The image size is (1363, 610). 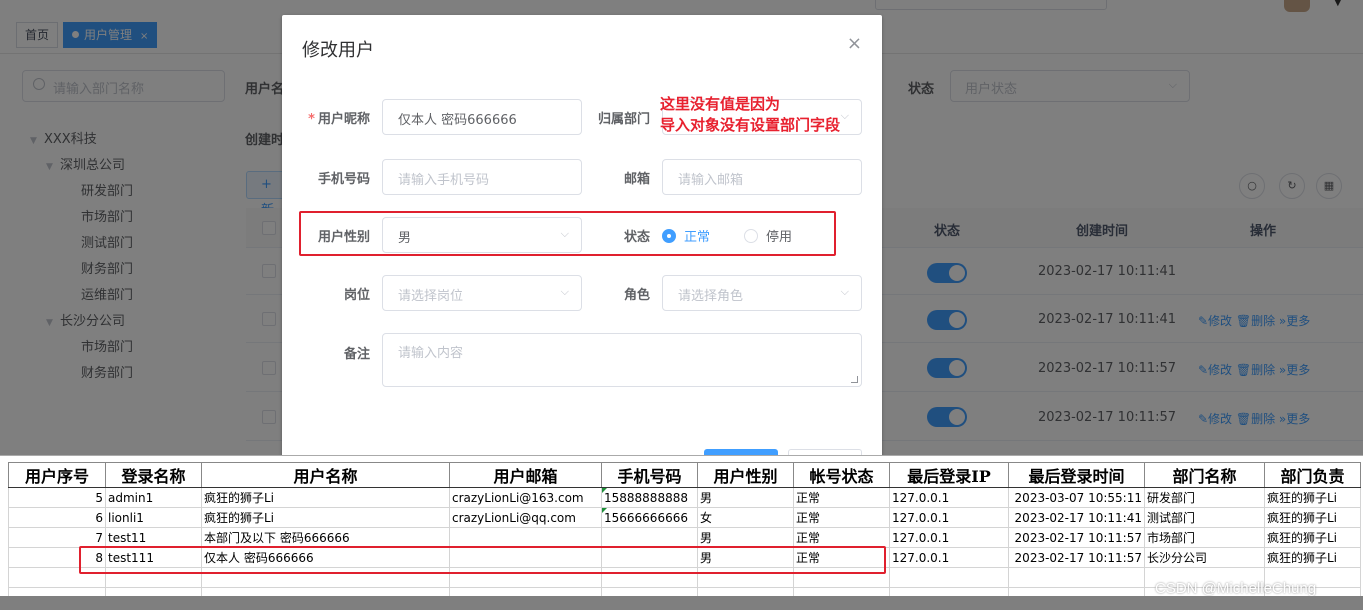 What do you see at coordinates (649, 497) in the screenshot?
I see `sheet-cell: 15888888888` at bounding box center [649, 497].